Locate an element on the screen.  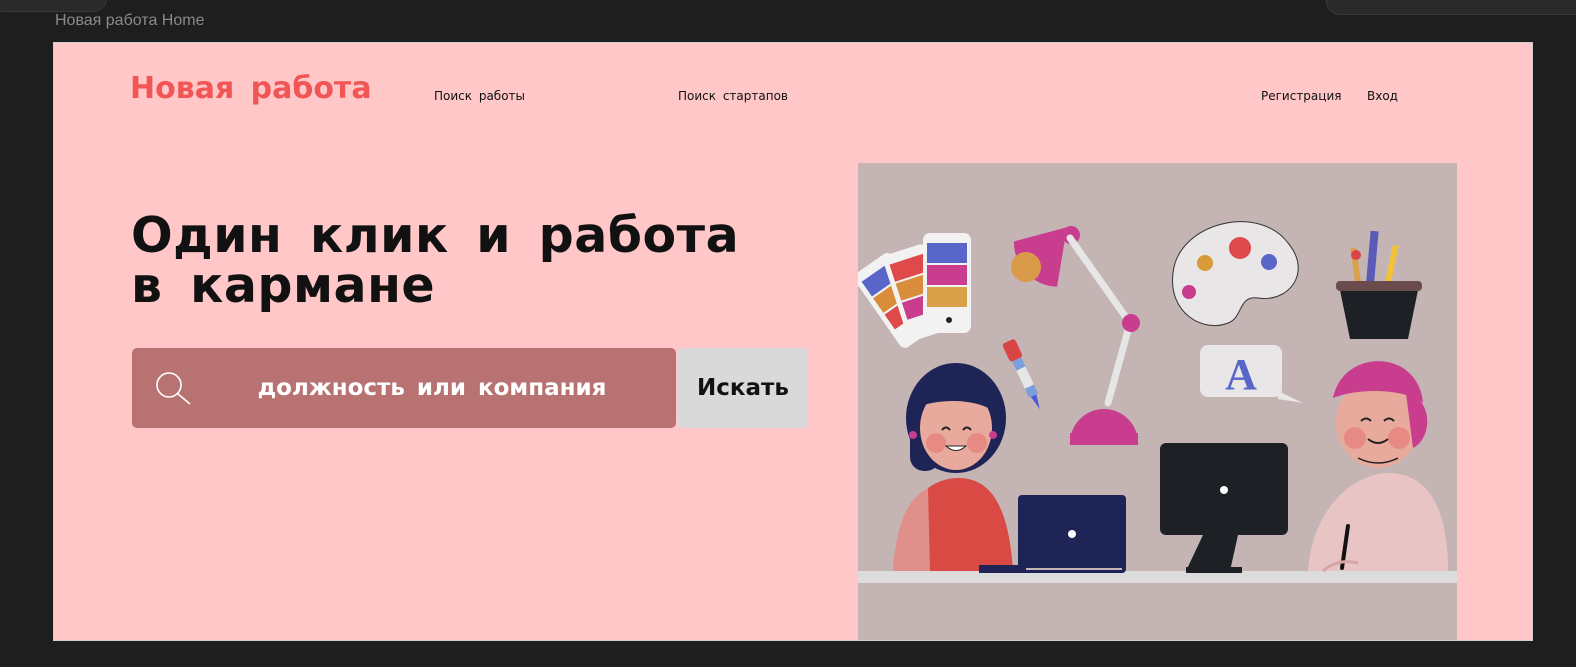
search-input is located at coordinates (432, 388).